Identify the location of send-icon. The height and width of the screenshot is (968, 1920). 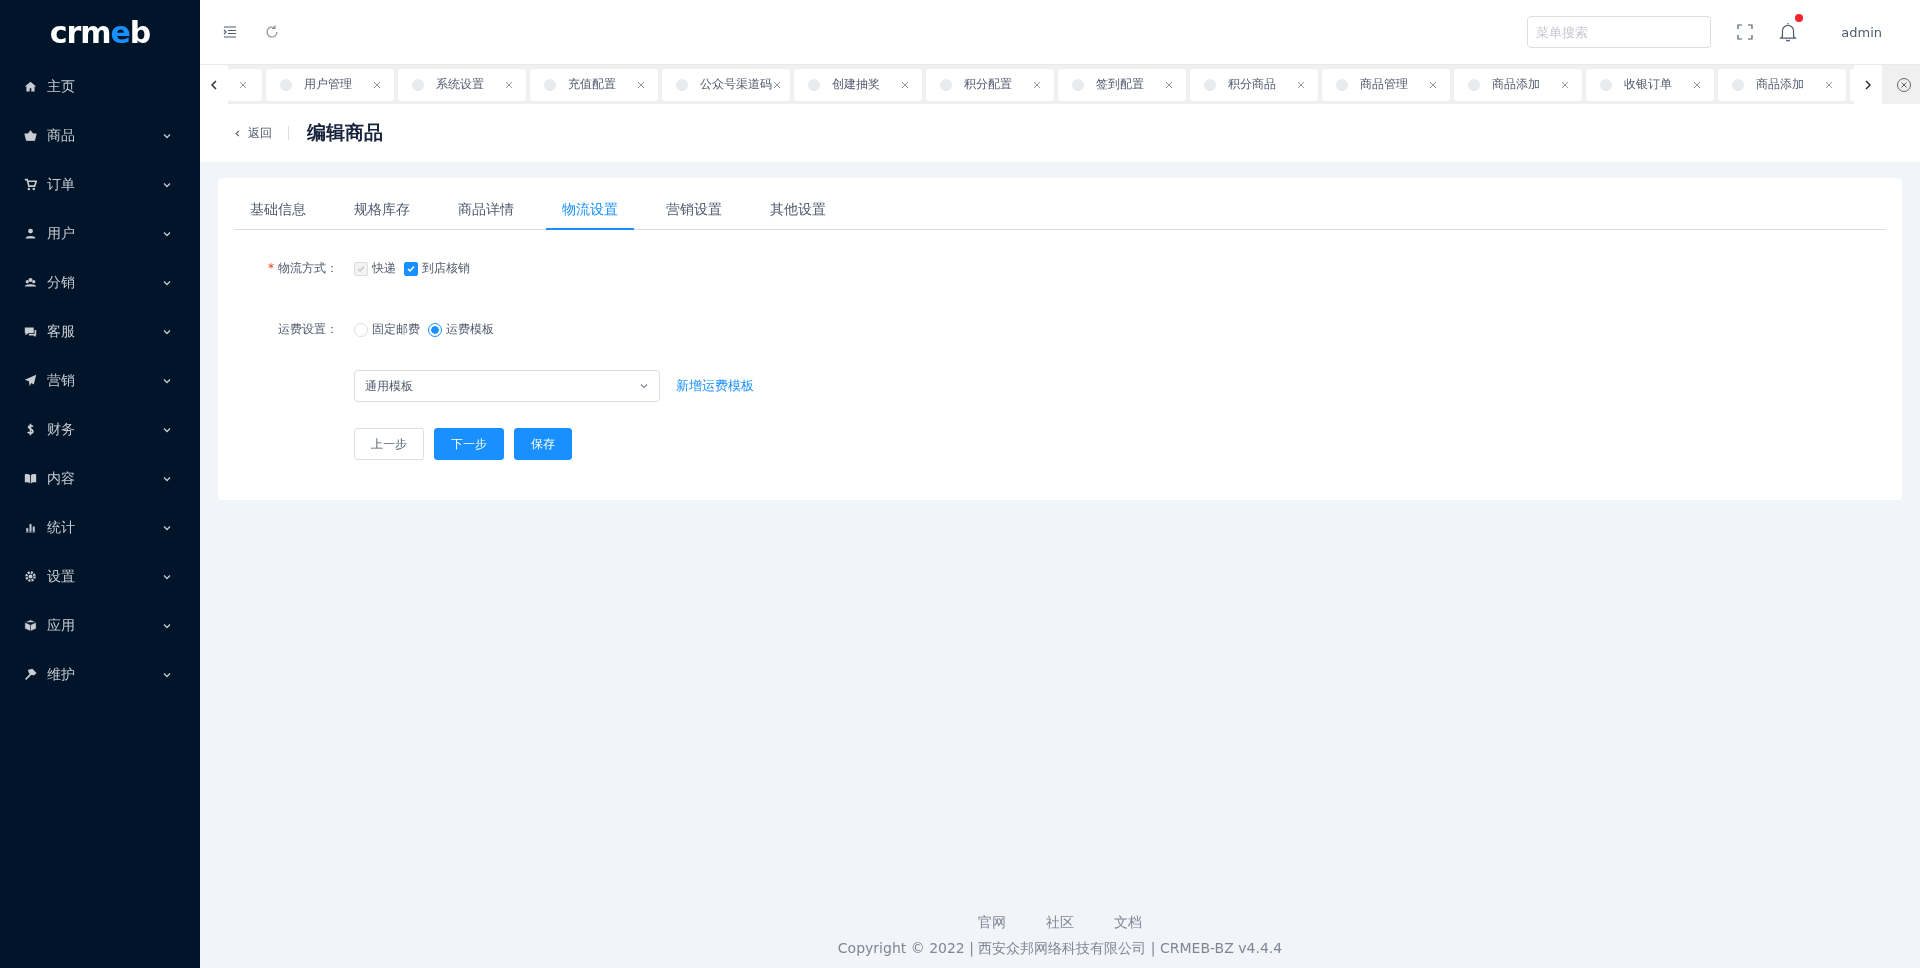
(30, 380).